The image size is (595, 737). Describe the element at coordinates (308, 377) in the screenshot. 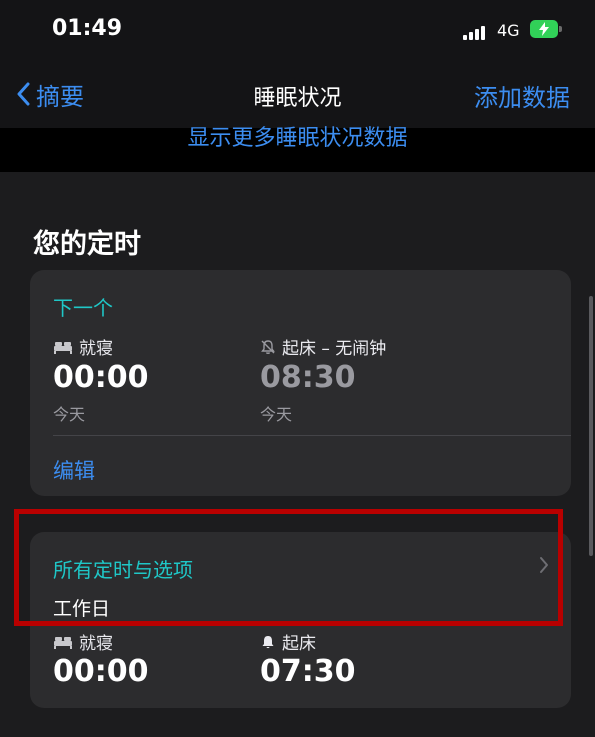

I see `next-wake-value: 08:30` at that location.